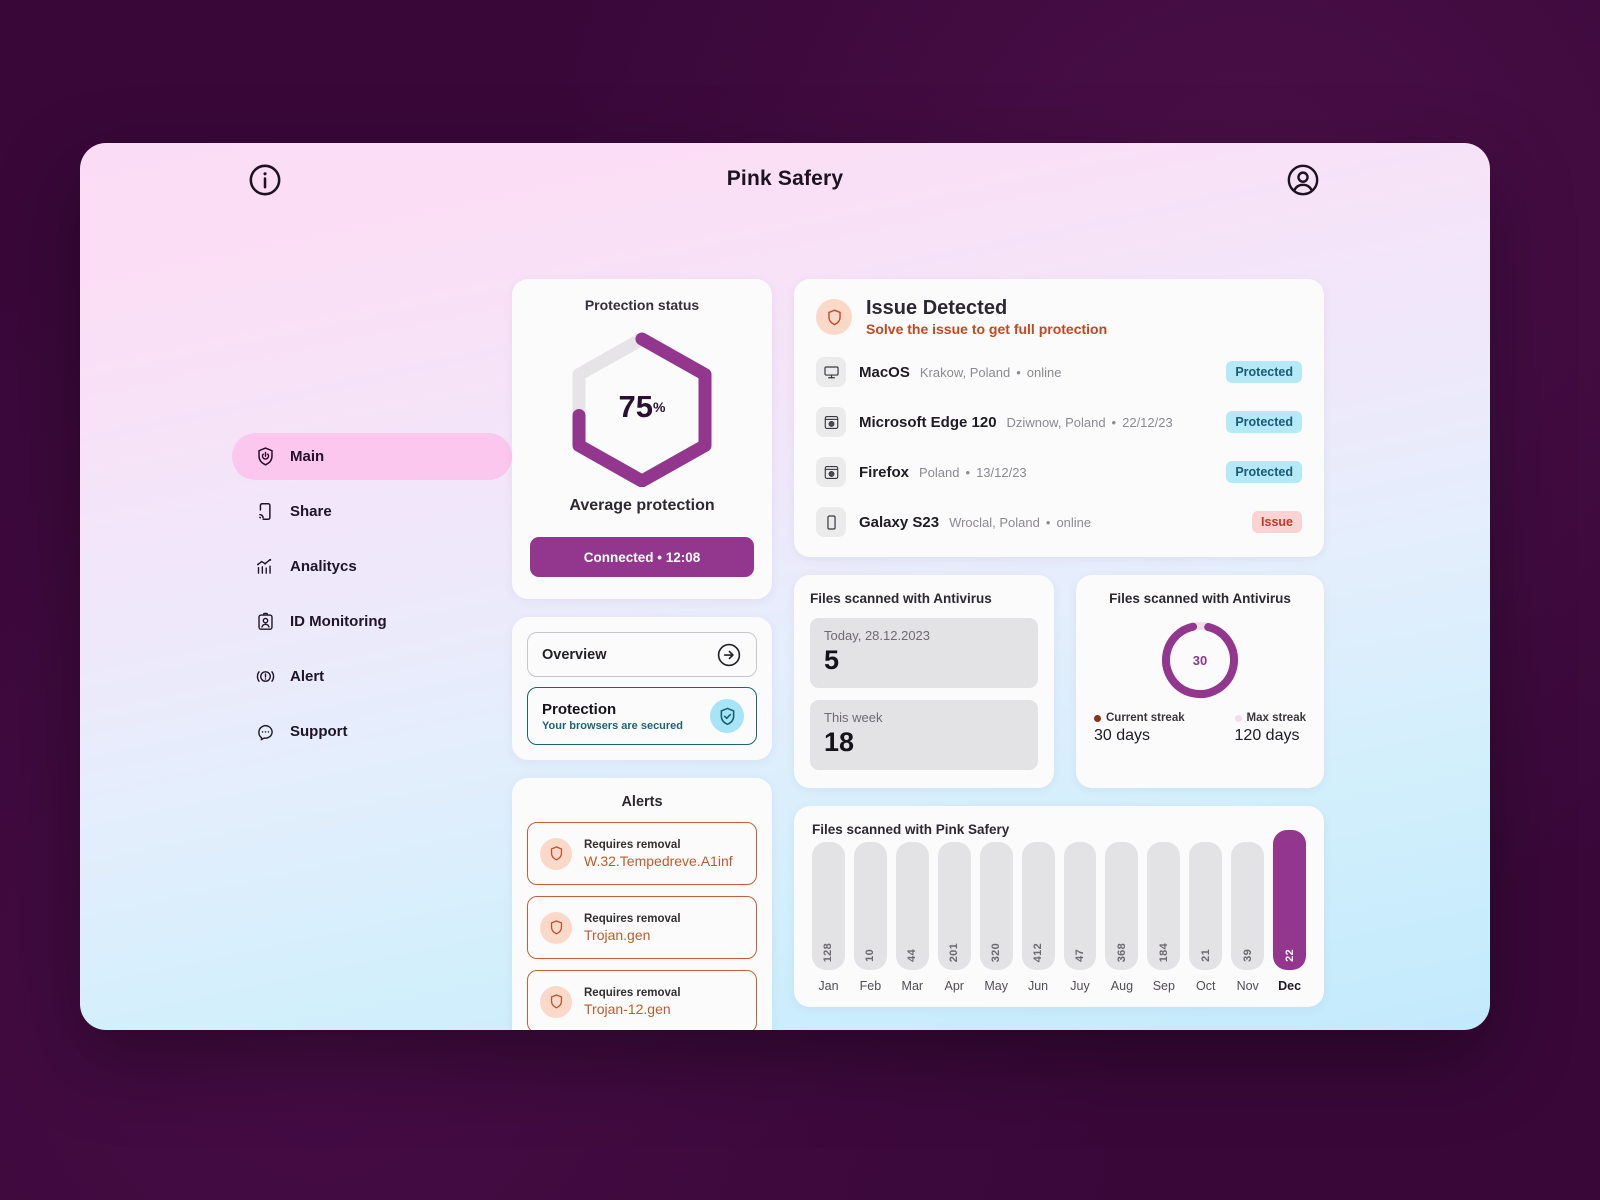 This screenshot has height=1200, width=1600. What do you see at coordinates (912, 955) in the screenshot?
I see `bar-value: 44` at bounding box center [912, 955].